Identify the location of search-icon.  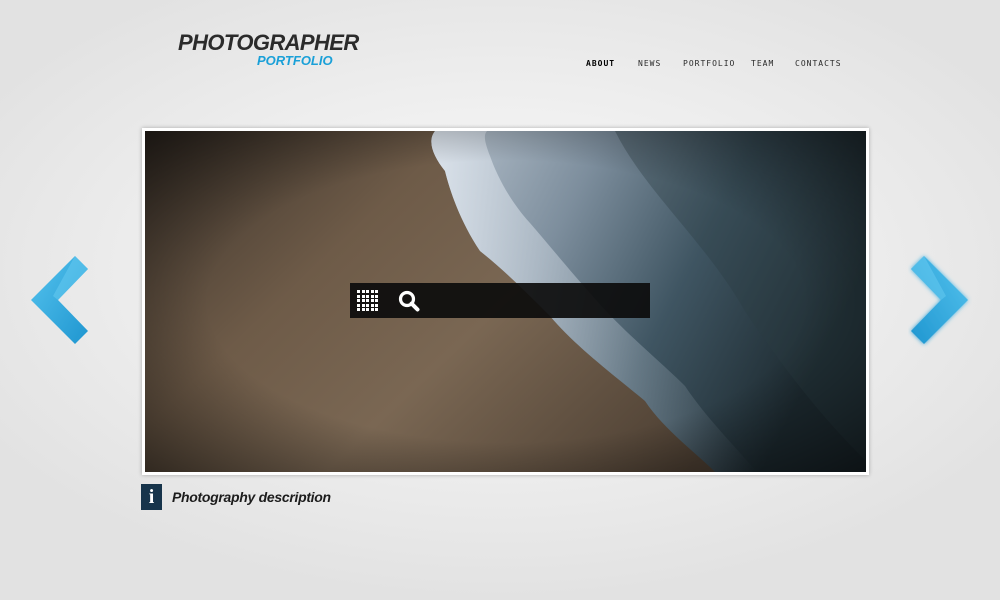
(409, 301).